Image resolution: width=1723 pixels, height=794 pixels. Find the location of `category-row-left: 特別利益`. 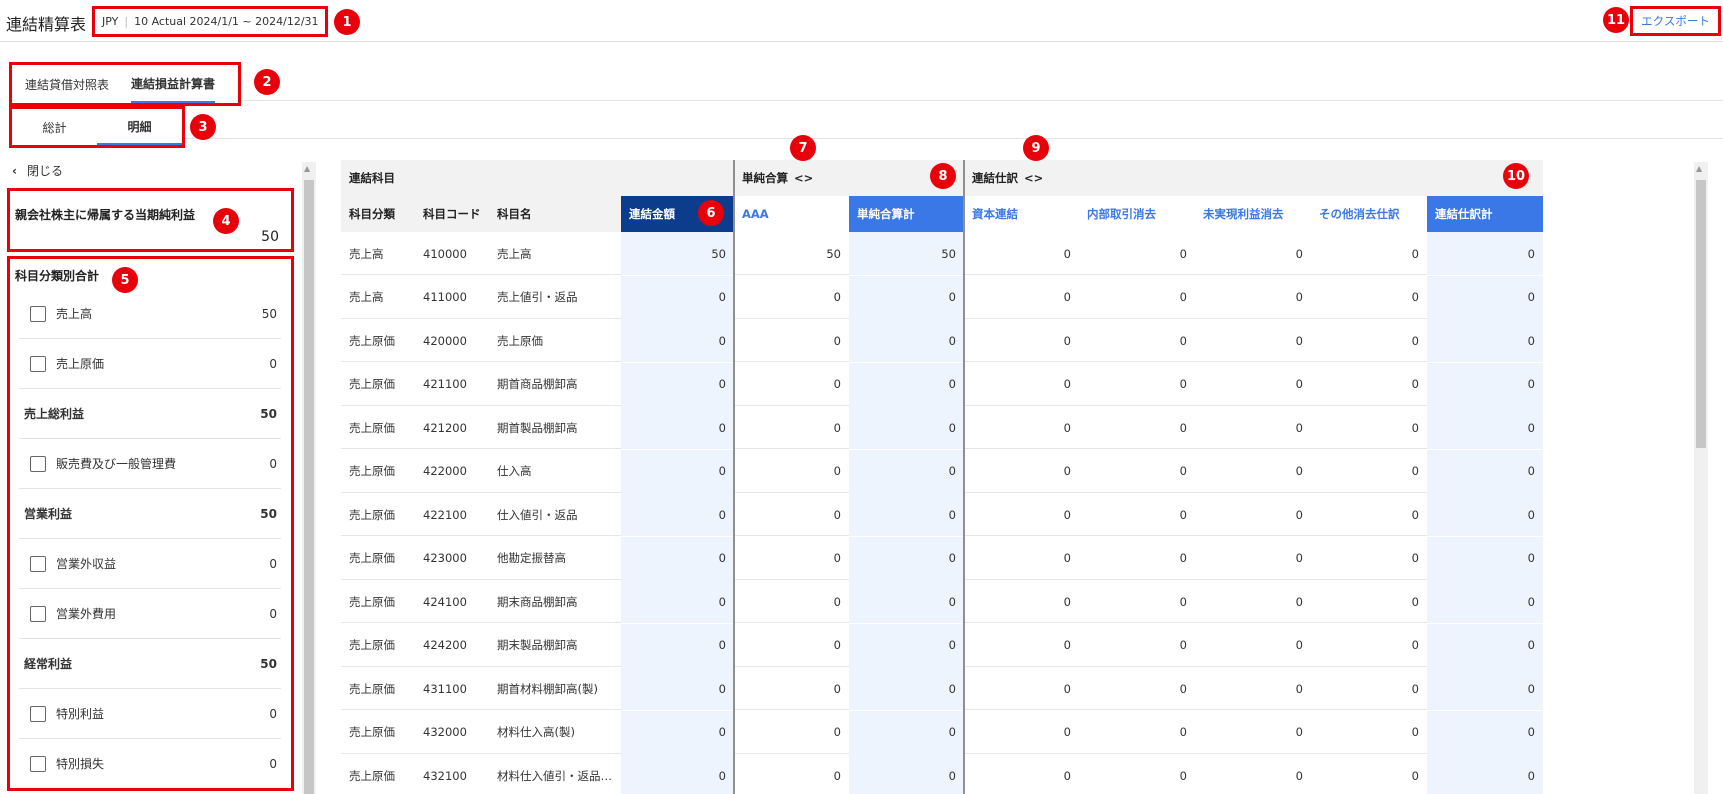

category-row-left: 特別利益 is located at coordinates (64, 713).